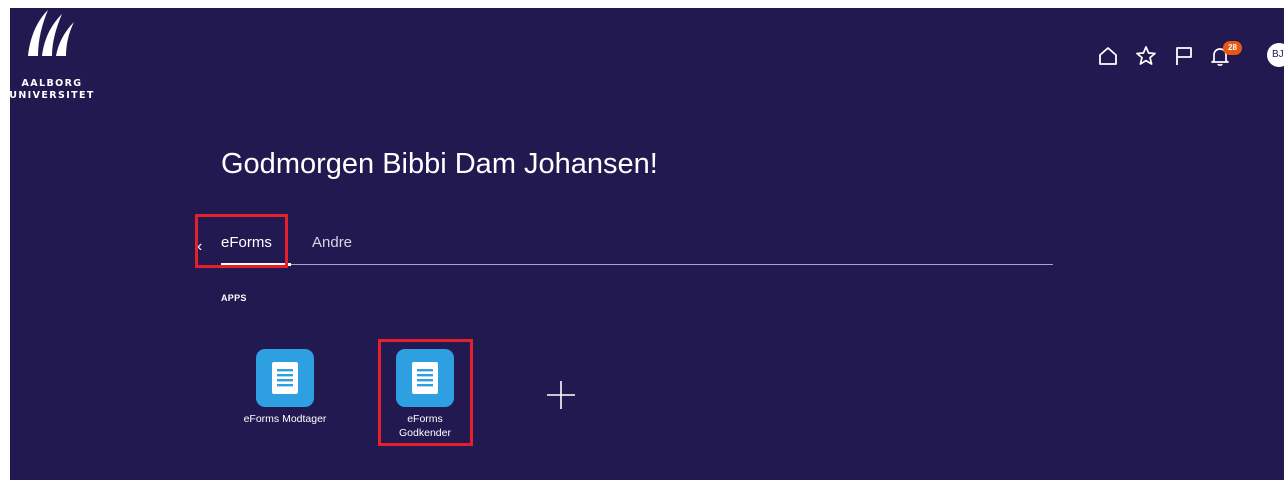 The width and height of the screenshot is (1284, 490). I want to click on app-tile-label: eForms Godkender, so click(425, 426).